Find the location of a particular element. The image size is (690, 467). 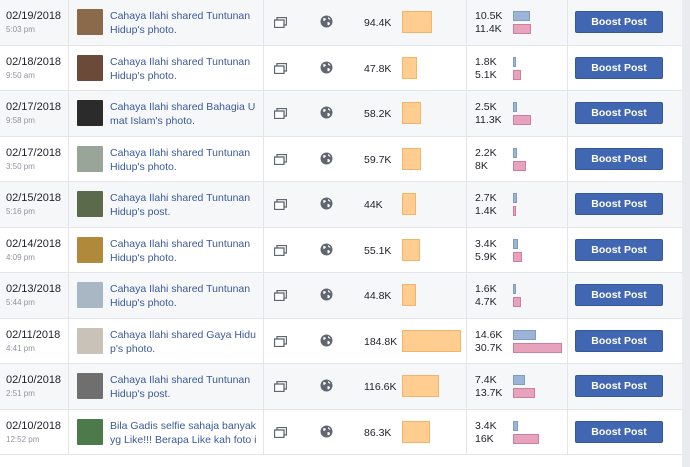

engagement-clicks-value: 14.6K is located at coordinates (489, 334).